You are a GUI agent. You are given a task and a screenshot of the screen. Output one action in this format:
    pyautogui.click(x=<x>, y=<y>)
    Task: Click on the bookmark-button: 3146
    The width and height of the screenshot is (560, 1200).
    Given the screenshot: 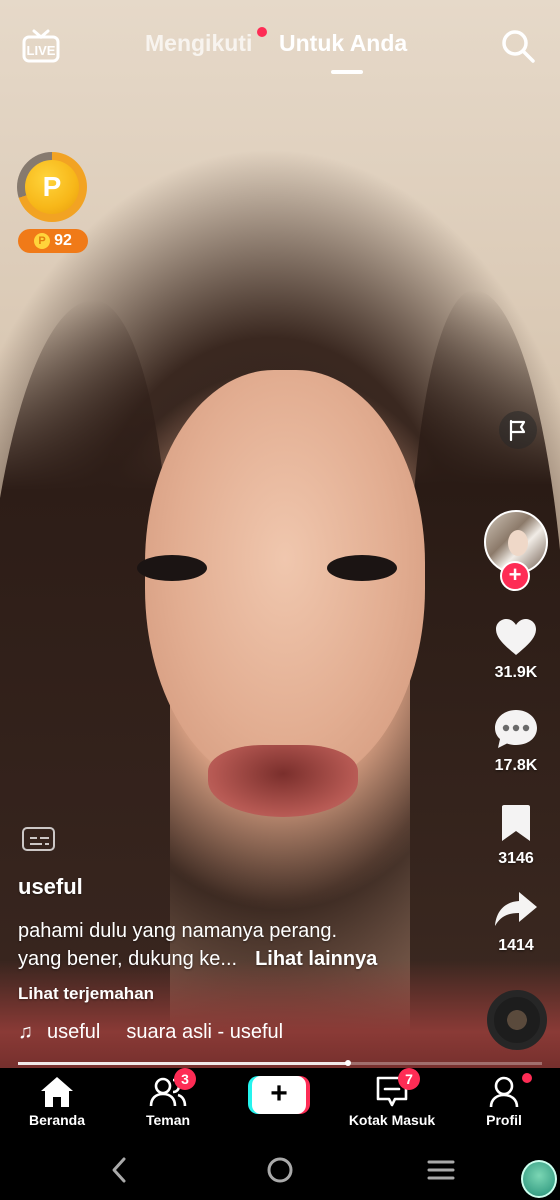 What is the action you would take?
    pyautogui.click(x=516, y=835)
    